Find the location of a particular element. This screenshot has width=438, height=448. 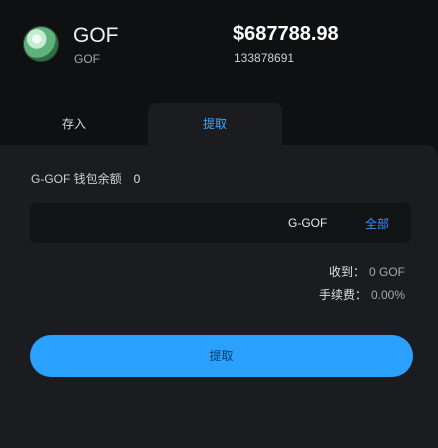

wallet-balance-row: G-GOF 钱包余额 0 is located at coordinates (85, 178).